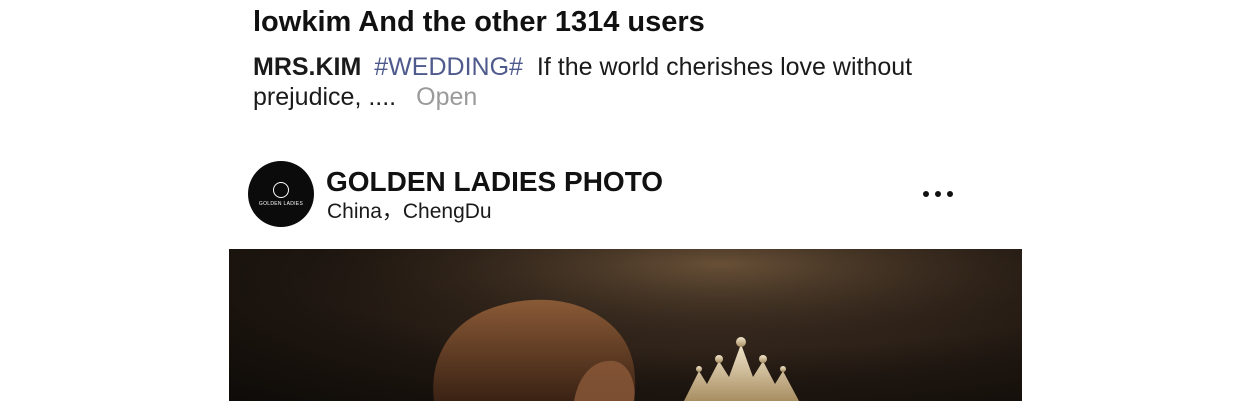 This screenshot has height=401, width=1250. What do you see at coordinates (448, 67) in the screenshot?
I see `caption-hashtag: #WEDDING#` at bounding box center [448, 67].